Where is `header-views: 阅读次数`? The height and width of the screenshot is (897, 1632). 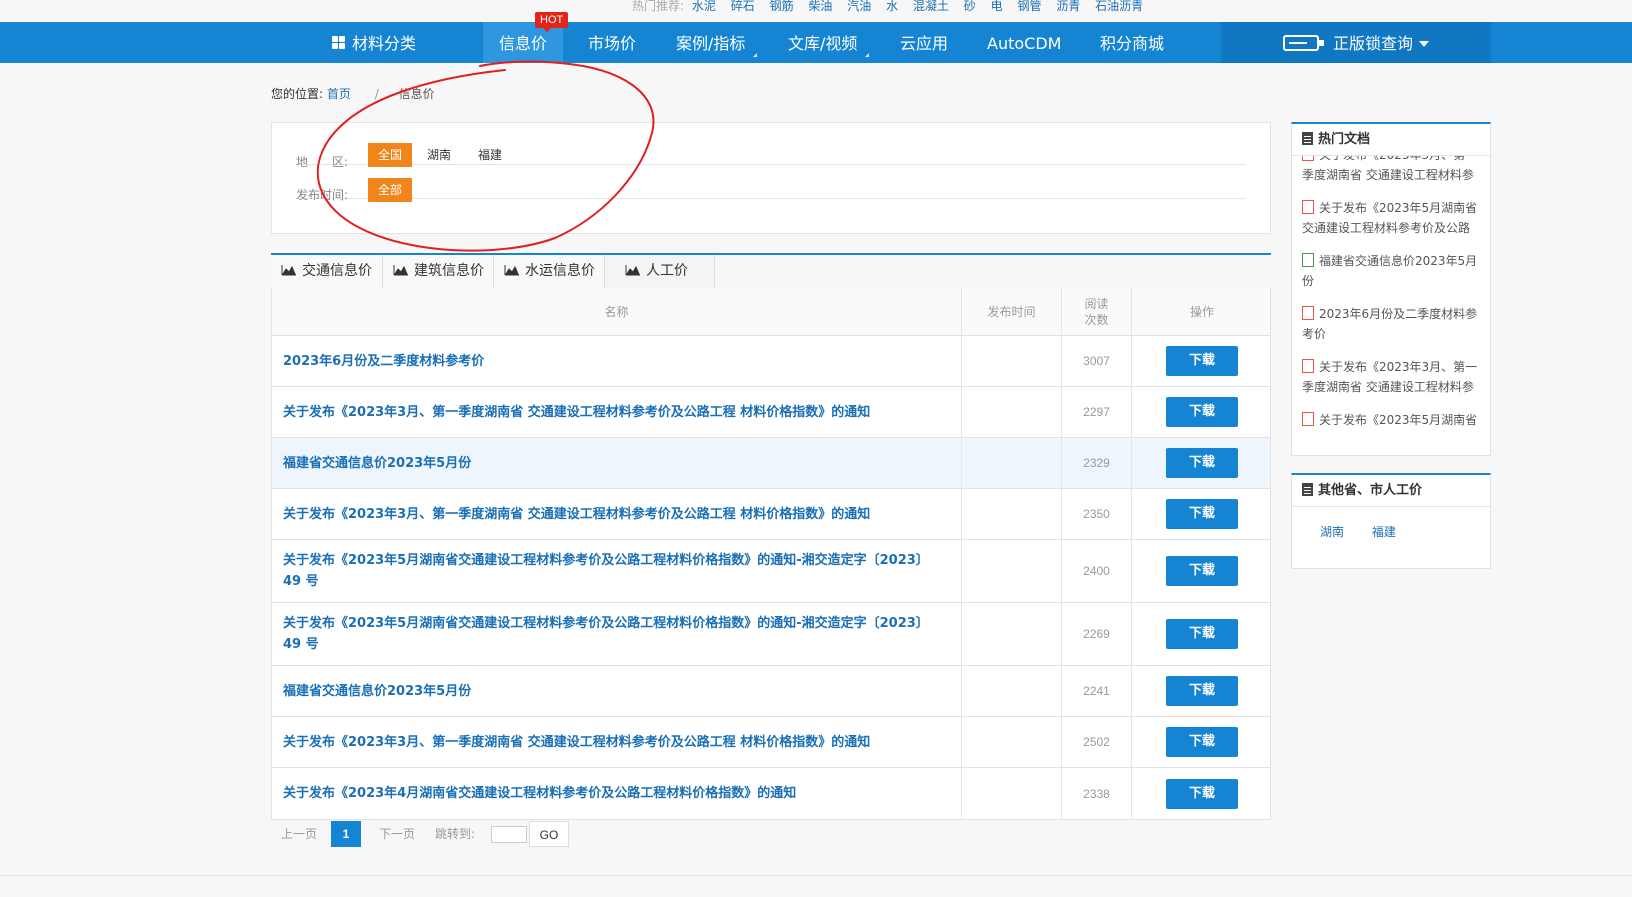 header-views: 阅读次数 is located at coordinates (1097, 312).